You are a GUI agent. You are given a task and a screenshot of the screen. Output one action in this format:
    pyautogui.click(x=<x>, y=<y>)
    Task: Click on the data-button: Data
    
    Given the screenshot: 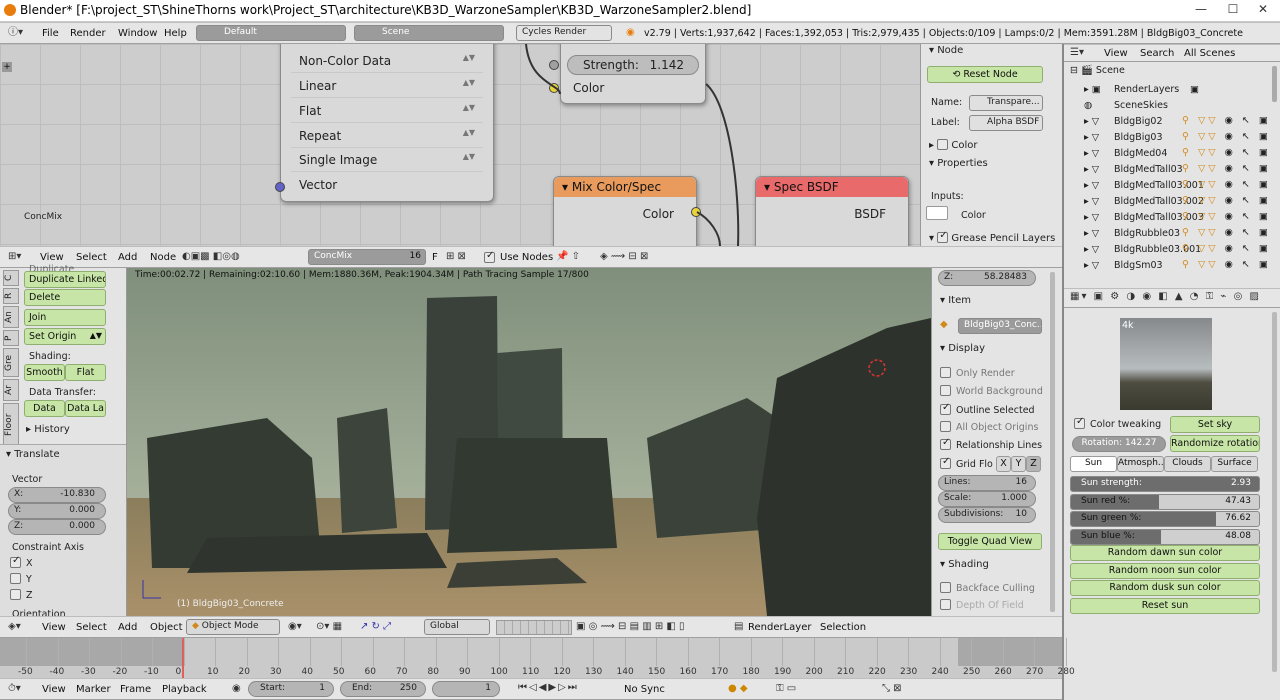 What is the action you would take?
    pyautogui.click(x=44, y=408)
    